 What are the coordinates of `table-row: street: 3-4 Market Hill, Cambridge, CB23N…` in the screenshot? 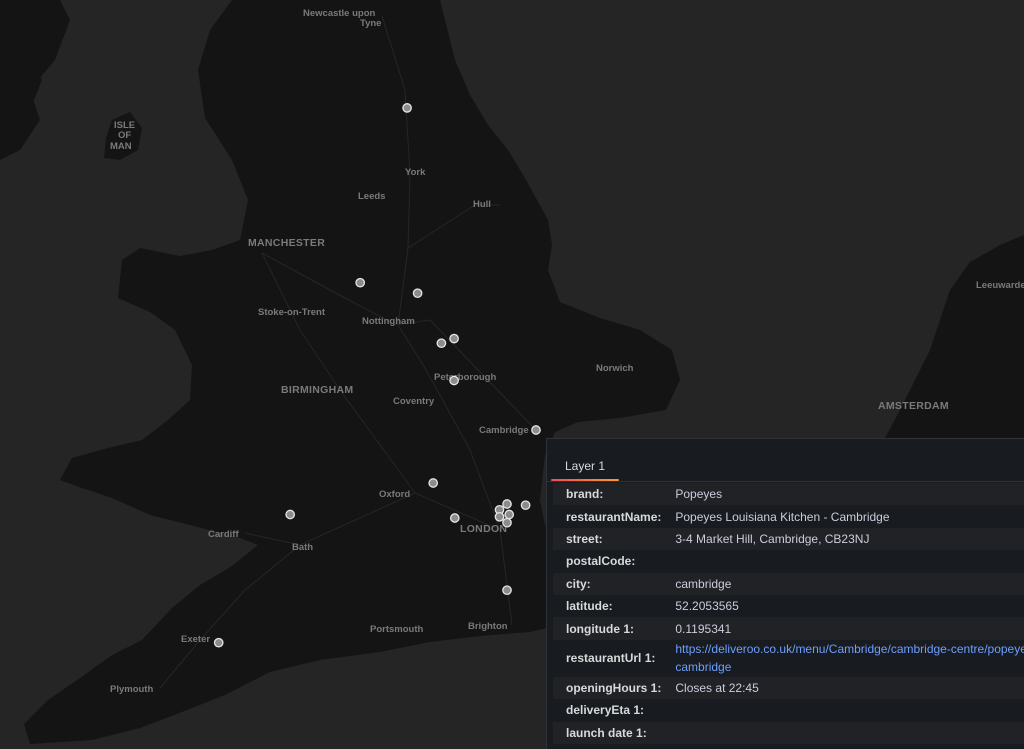 It's located at (788, 539).